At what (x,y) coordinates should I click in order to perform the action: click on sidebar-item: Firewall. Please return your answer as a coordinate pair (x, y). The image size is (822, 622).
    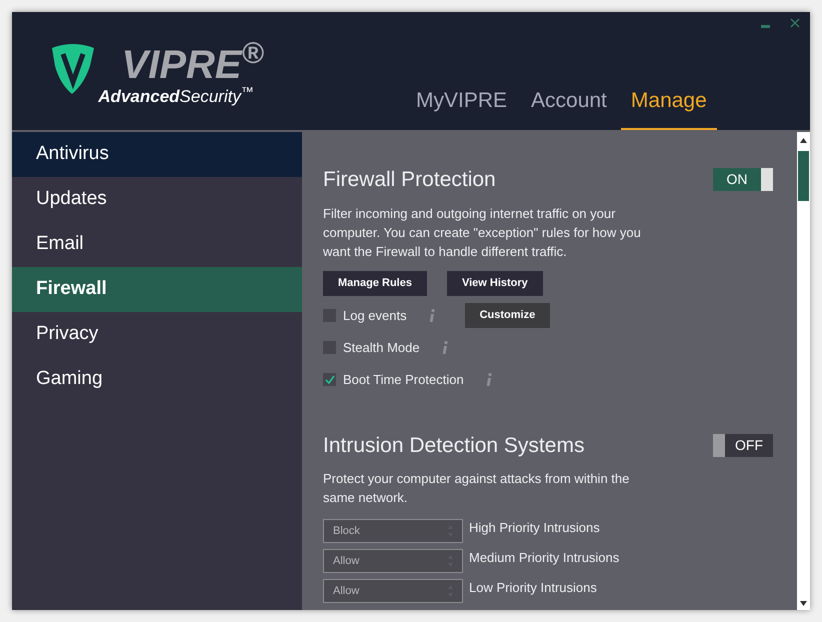
    Looking at the image, I should click on (157, 289).